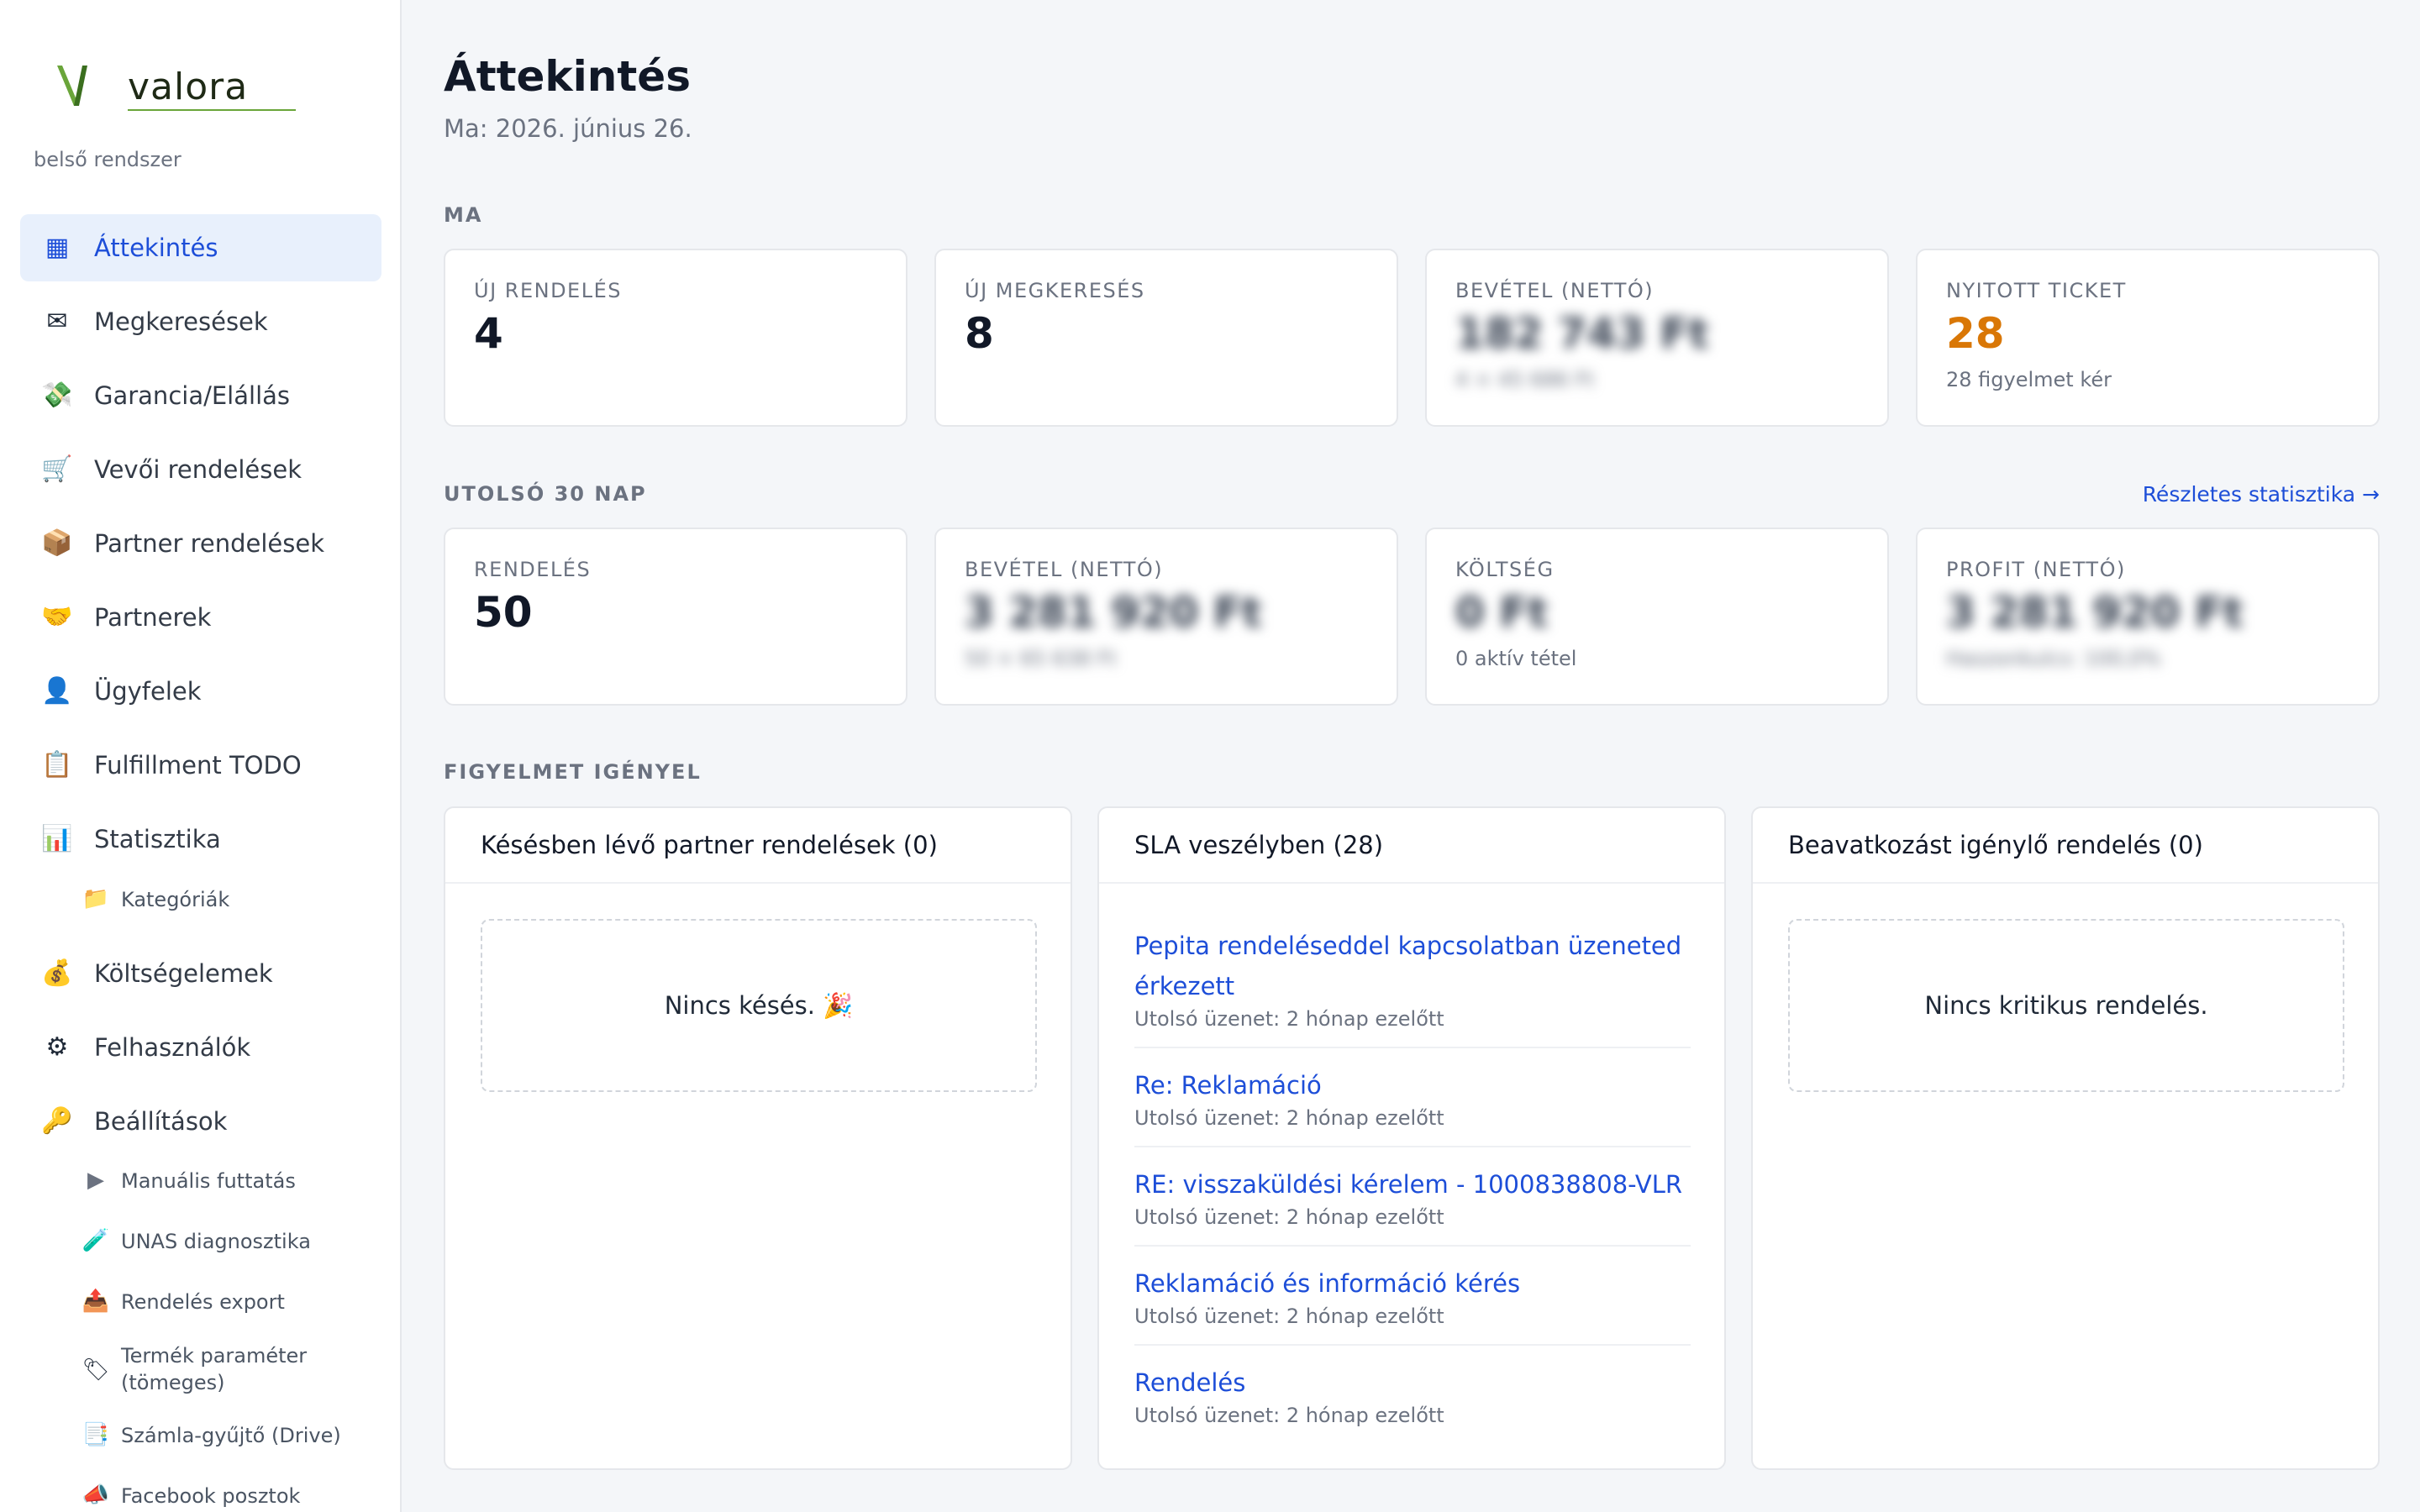 The image size is (2420, 1512). What do you see at coordinates (1412, 1402) in the screenshot?
I see `list-item: Rendelés Utolsó üzenet: 2 hónap ezelőtt` at bounding box center [1412, 1402].